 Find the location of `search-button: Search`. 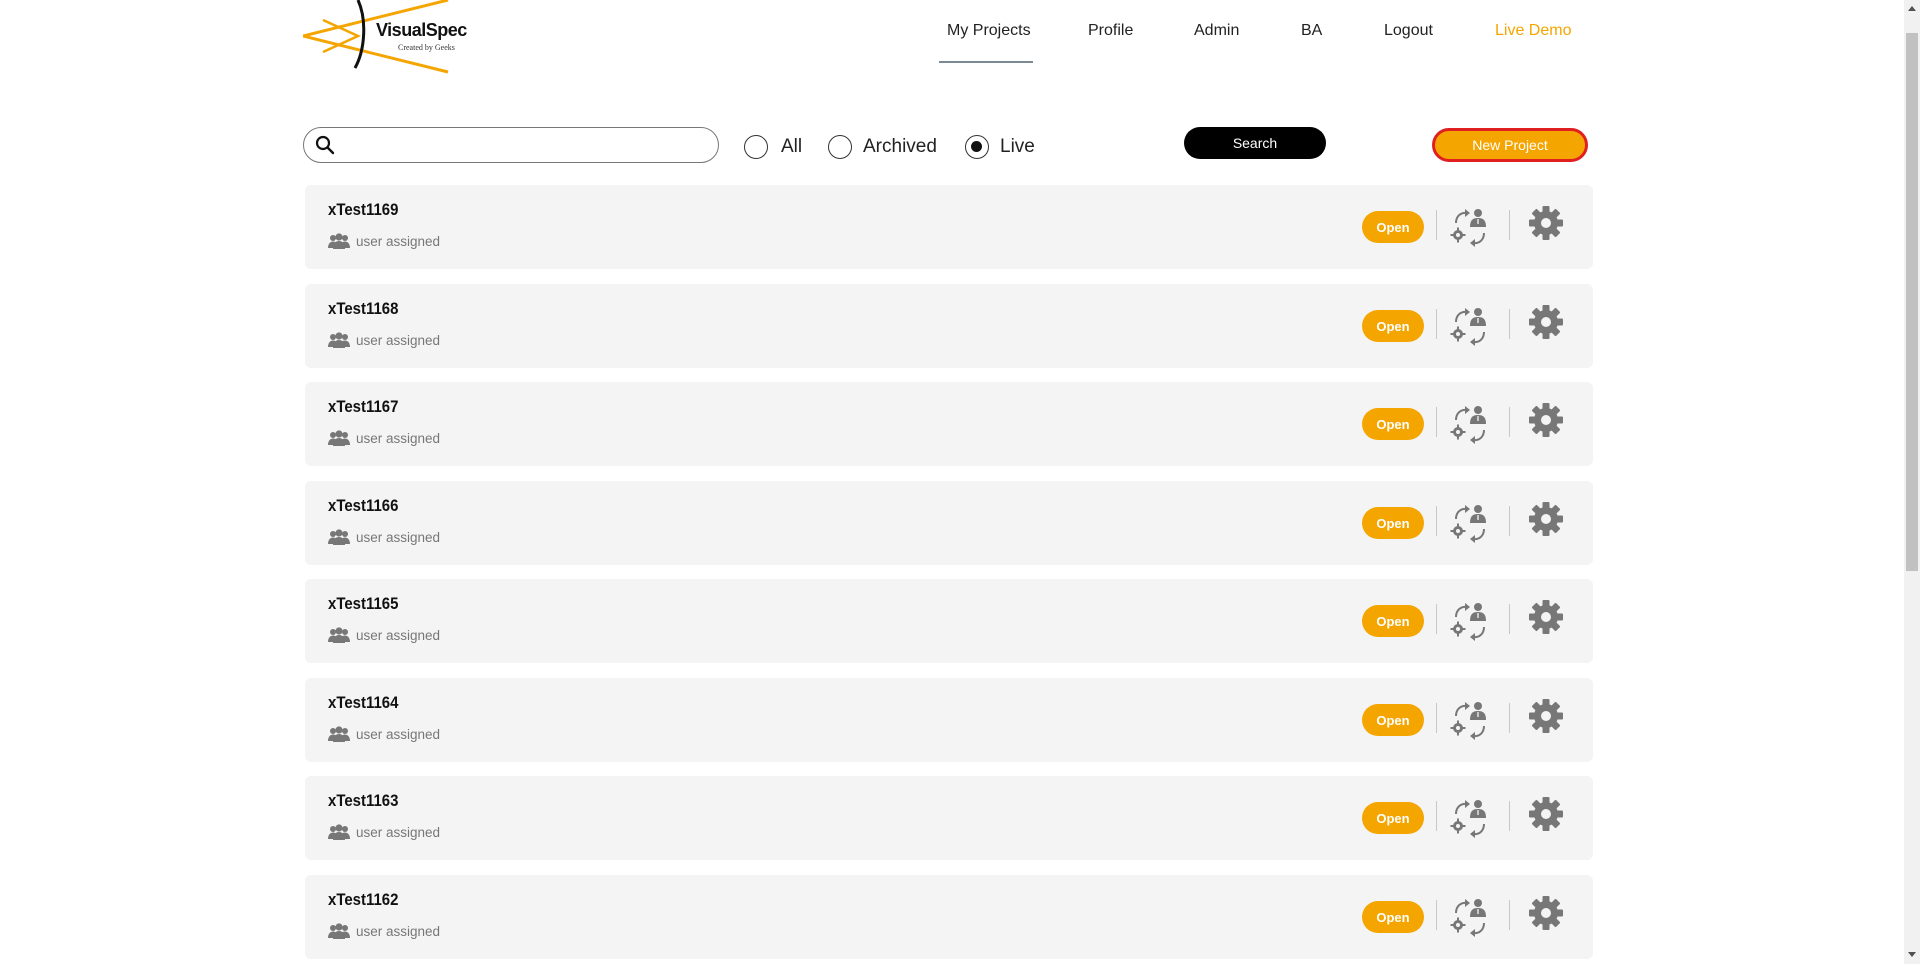

search-button: Search is located at coordinates (1255, 143).